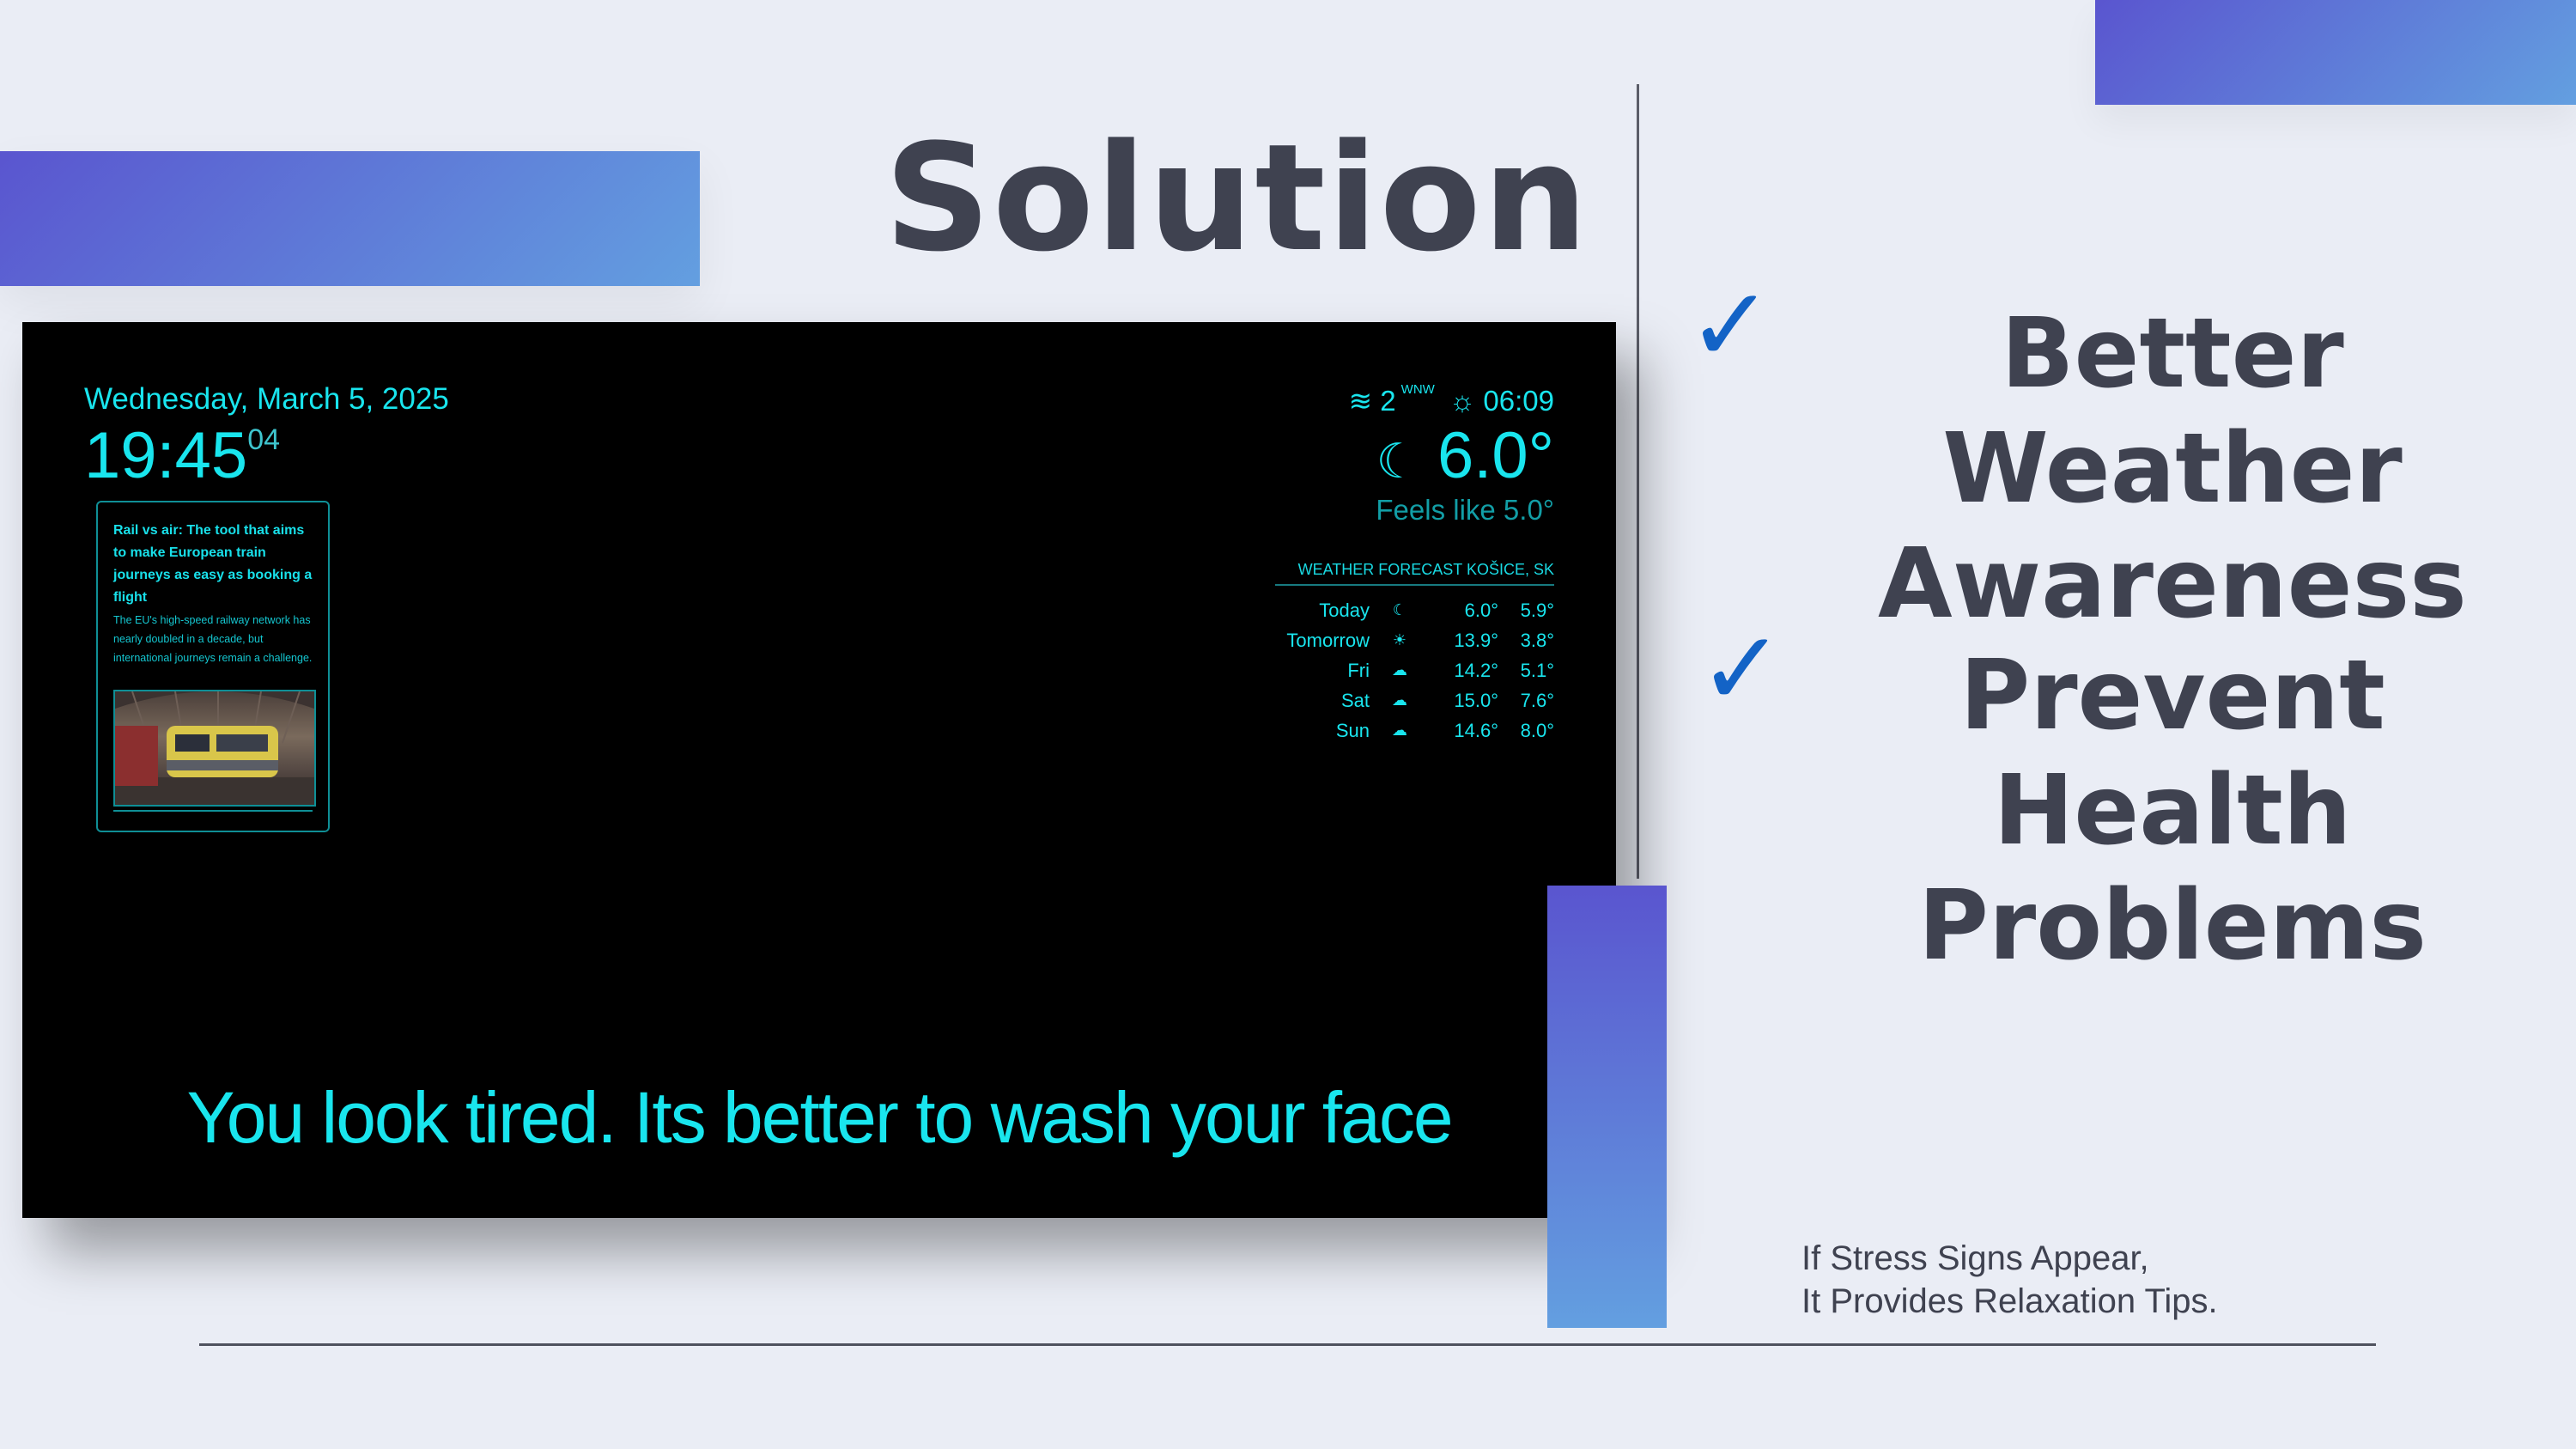 The image size is (2576, 1449). What do you see at coordinates (166, 455) in the screenshot?
I see `clock-time: 19:45` at bounding box center [166, 455].